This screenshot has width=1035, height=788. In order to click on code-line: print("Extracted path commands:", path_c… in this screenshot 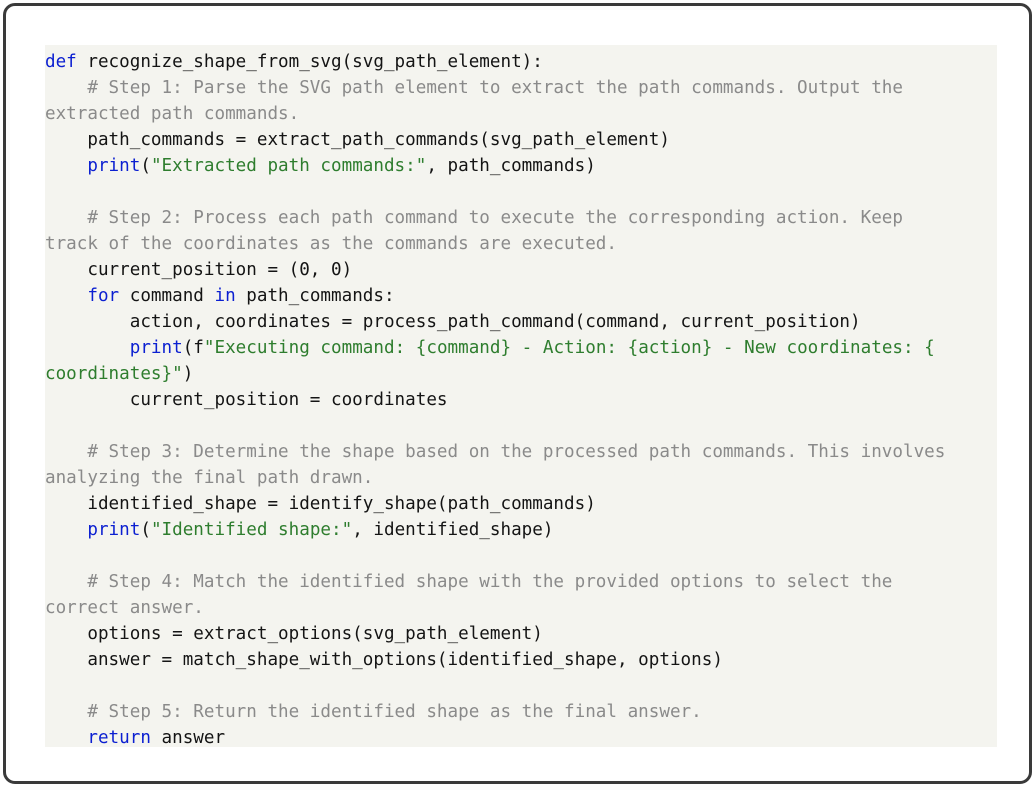, I will do `click(320, 166)`.